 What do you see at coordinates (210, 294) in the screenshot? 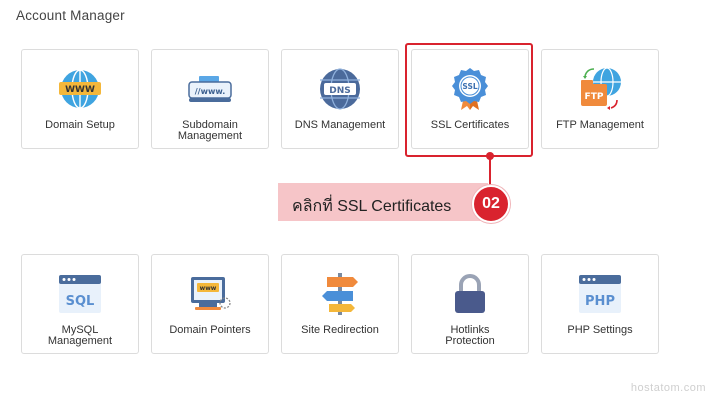
I see `domain-pointer-icon: www` at bounding box center [210, 294].